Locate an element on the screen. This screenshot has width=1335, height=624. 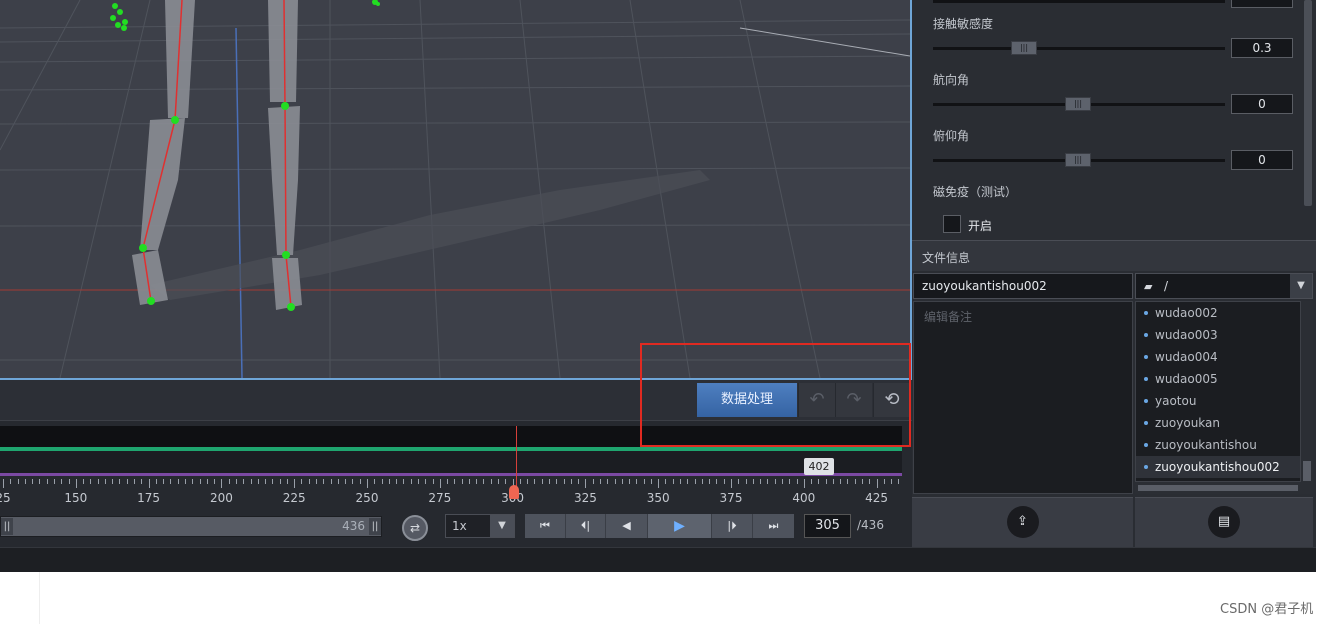
top-slider-track is located at coordinates (1079, 1).